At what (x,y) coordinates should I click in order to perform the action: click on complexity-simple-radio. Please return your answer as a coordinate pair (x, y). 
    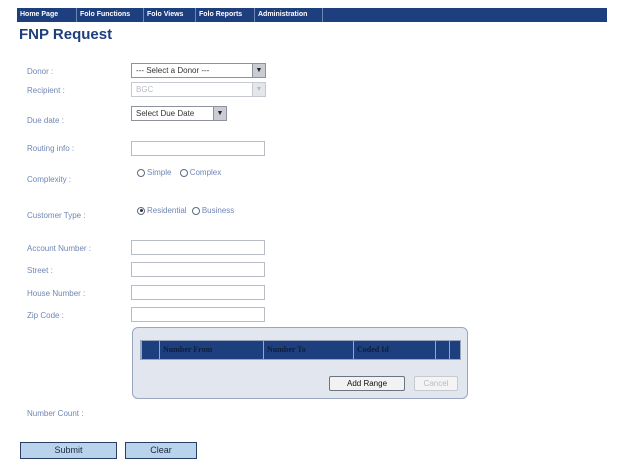
    Looking at the image, I should click on (141, 172).